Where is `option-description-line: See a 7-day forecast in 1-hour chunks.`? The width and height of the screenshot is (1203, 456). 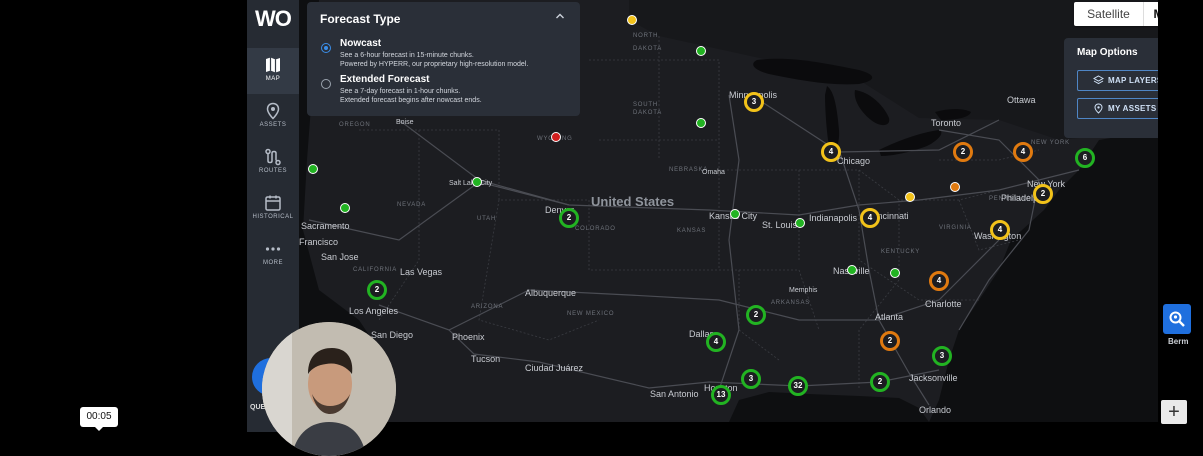 option-description-line: See a 7-day forecast in 1-hour chunks. is located at coordinates (400, 91).